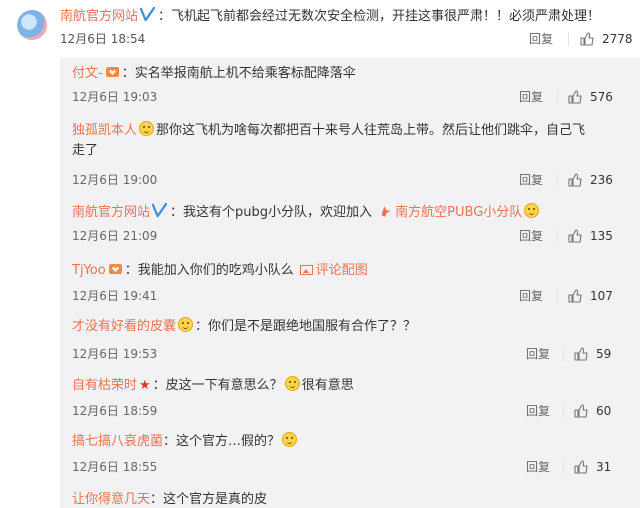  I want to click on like-count: 135, so click(601, 236).